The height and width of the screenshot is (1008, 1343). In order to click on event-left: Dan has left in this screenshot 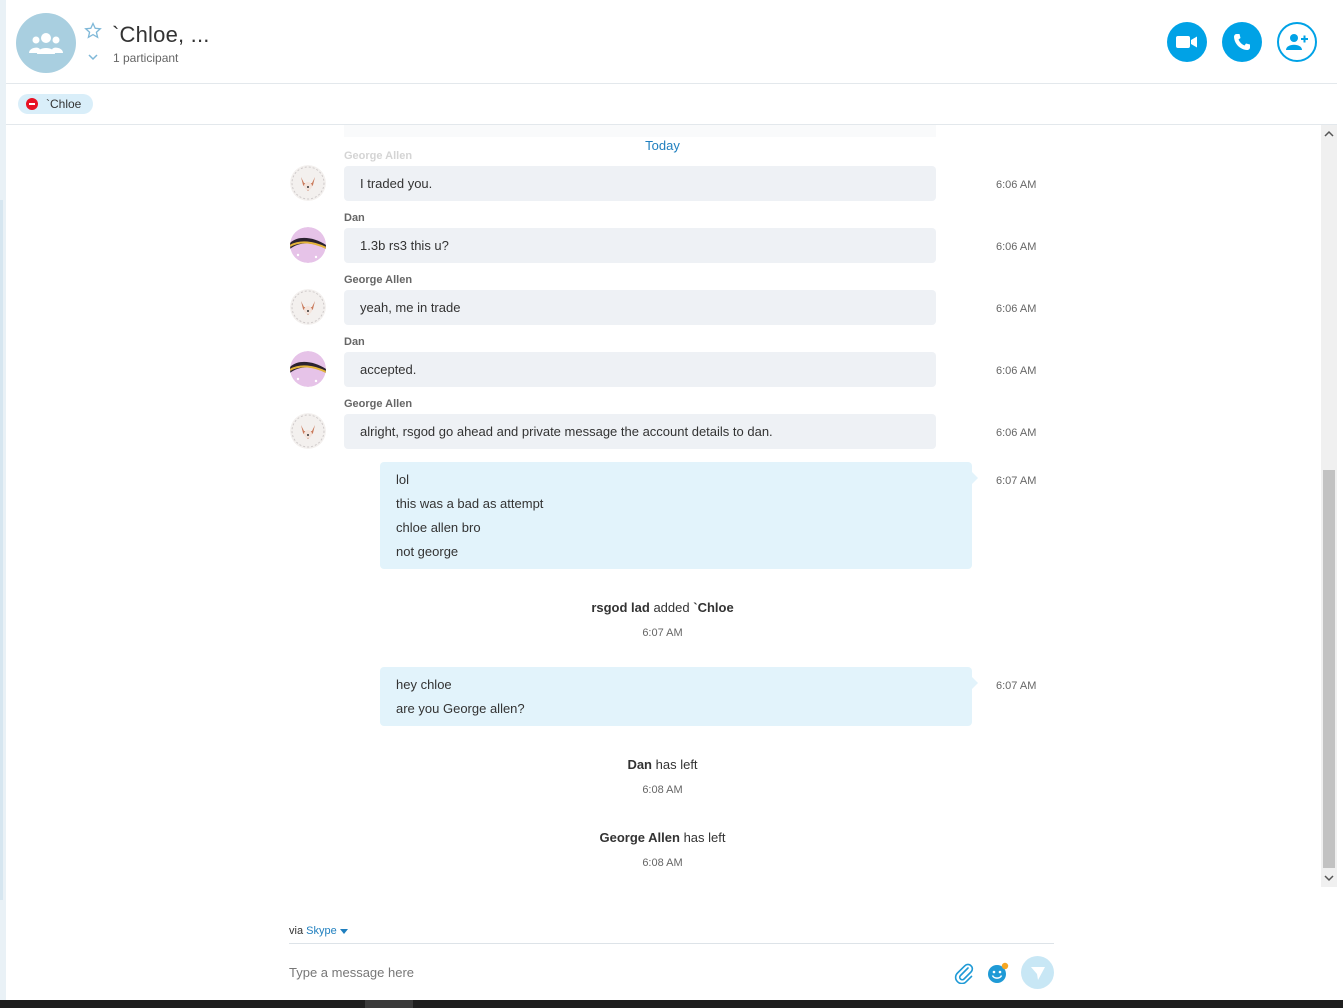, I will do `click(662, 764)`.